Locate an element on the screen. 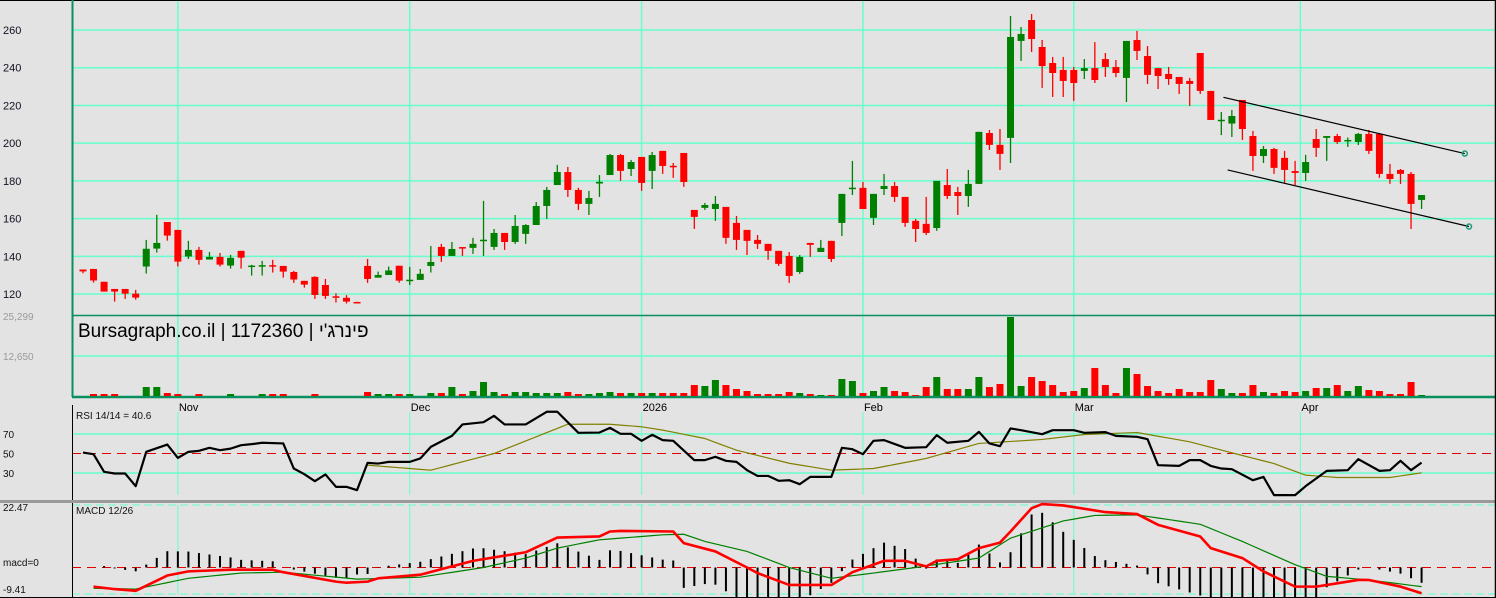  trendlines is located at coordinates (1348, 163).